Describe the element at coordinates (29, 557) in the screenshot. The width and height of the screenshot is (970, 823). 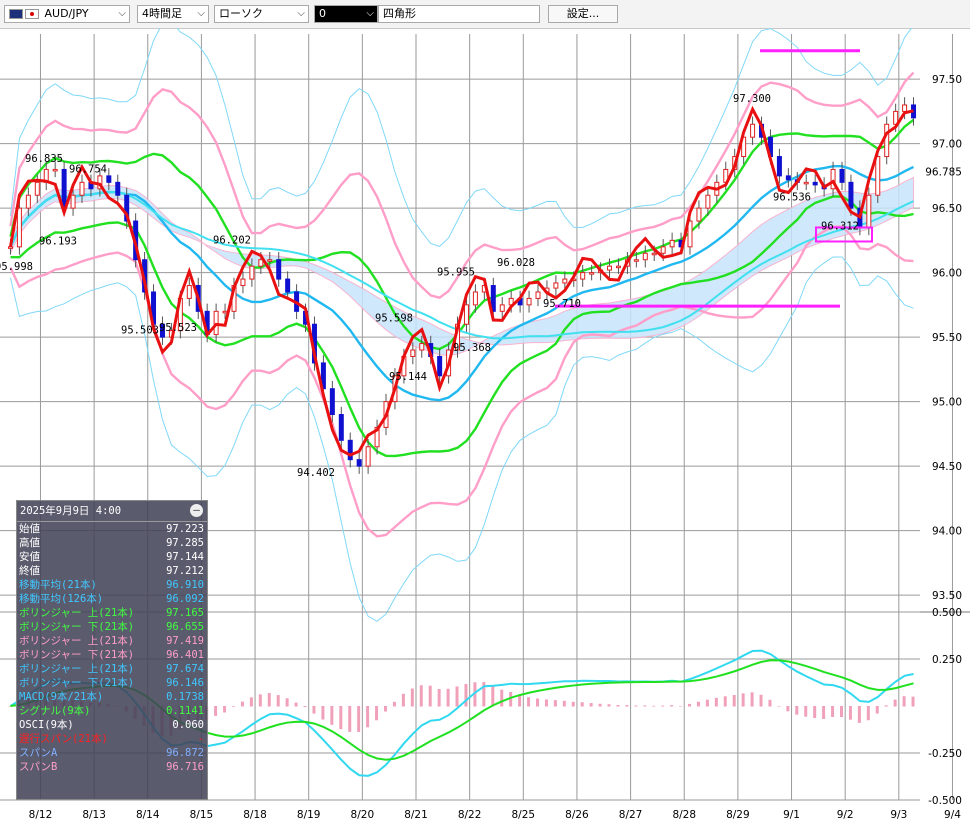
I see `data-window-row-label: 安値` at that location.